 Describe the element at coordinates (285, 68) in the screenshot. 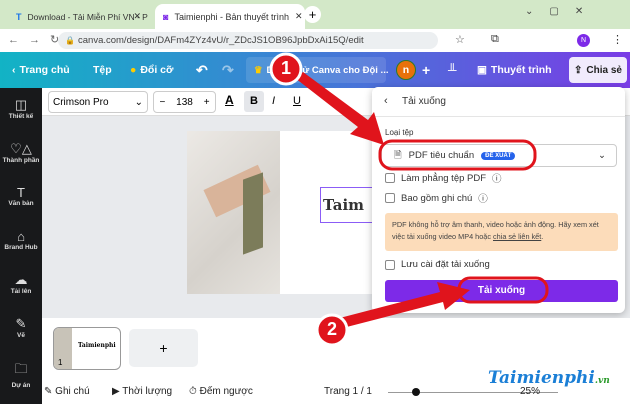

I see `step-1-label: 1` at that location.